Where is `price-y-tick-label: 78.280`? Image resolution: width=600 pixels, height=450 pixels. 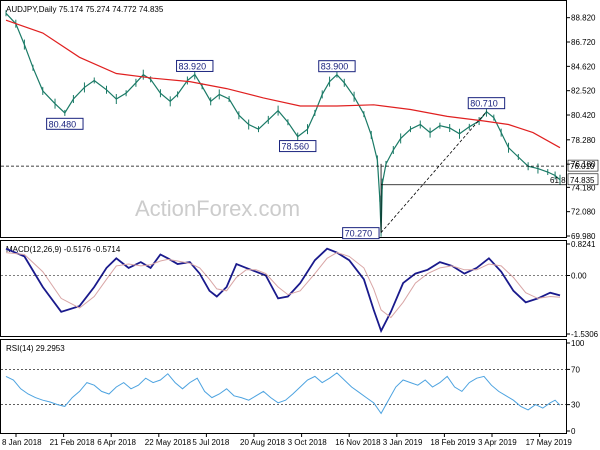 price-y-tick-label: 78.280 is located at coordinates (583, 140).